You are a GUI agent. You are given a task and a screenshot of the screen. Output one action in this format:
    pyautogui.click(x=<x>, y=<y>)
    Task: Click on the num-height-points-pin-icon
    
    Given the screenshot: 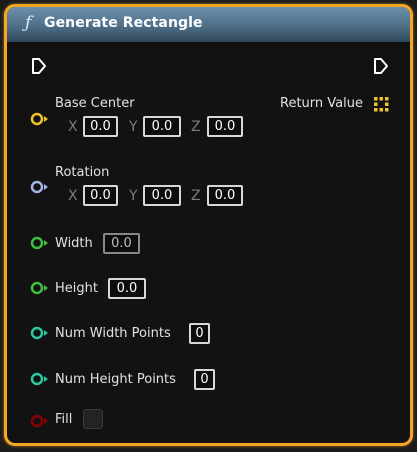 What is the action you would take?
    pyautogui.click(x=40, y=379)
    